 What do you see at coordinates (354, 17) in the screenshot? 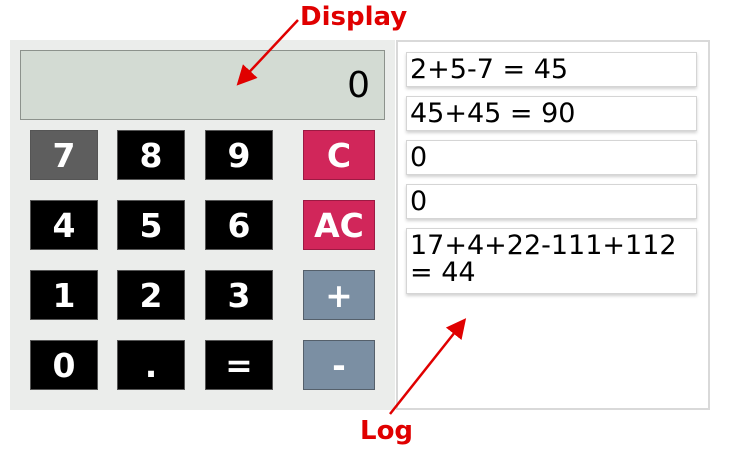
I see `display-annotation-label: Display` at bounding box center [354, 17].